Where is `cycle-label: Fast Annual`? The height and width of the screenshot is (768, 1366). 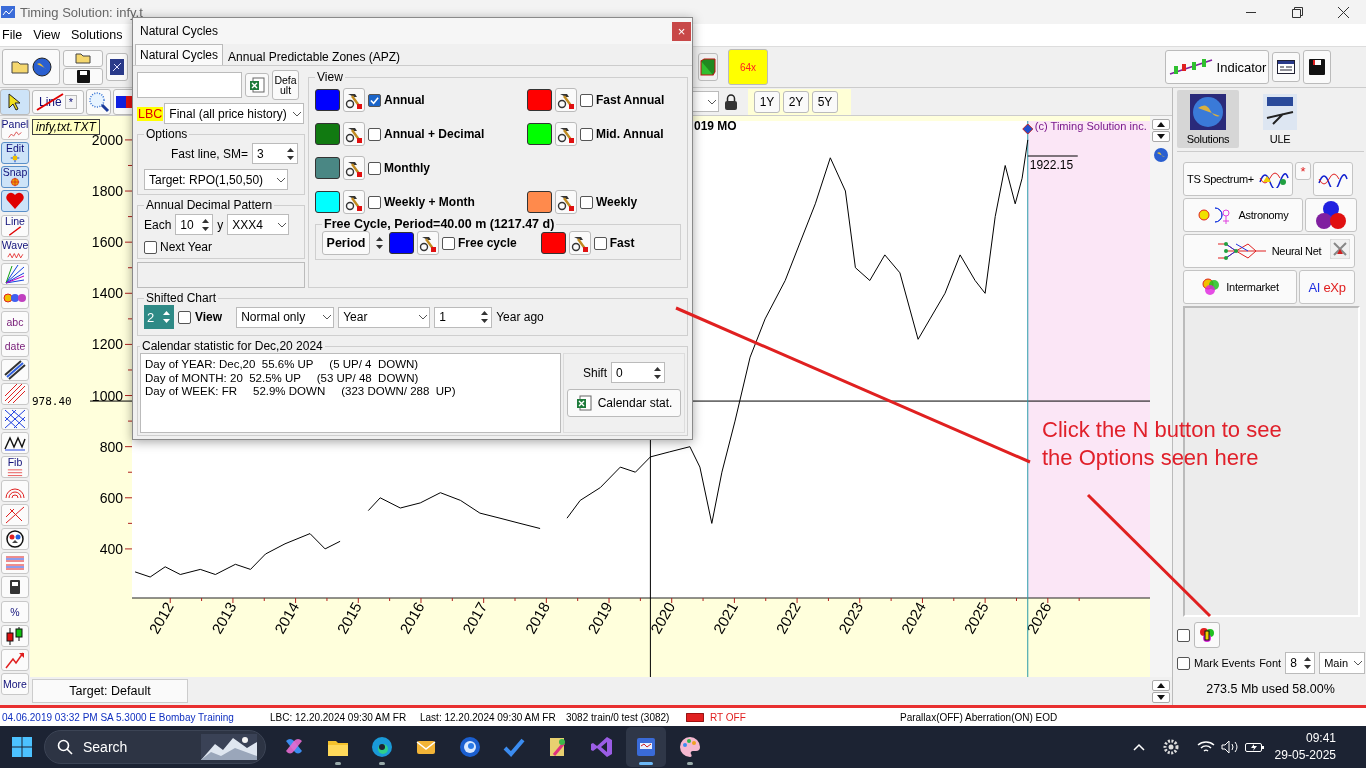 cycle-label: Fast Annual is located at coordinates (630, 100).